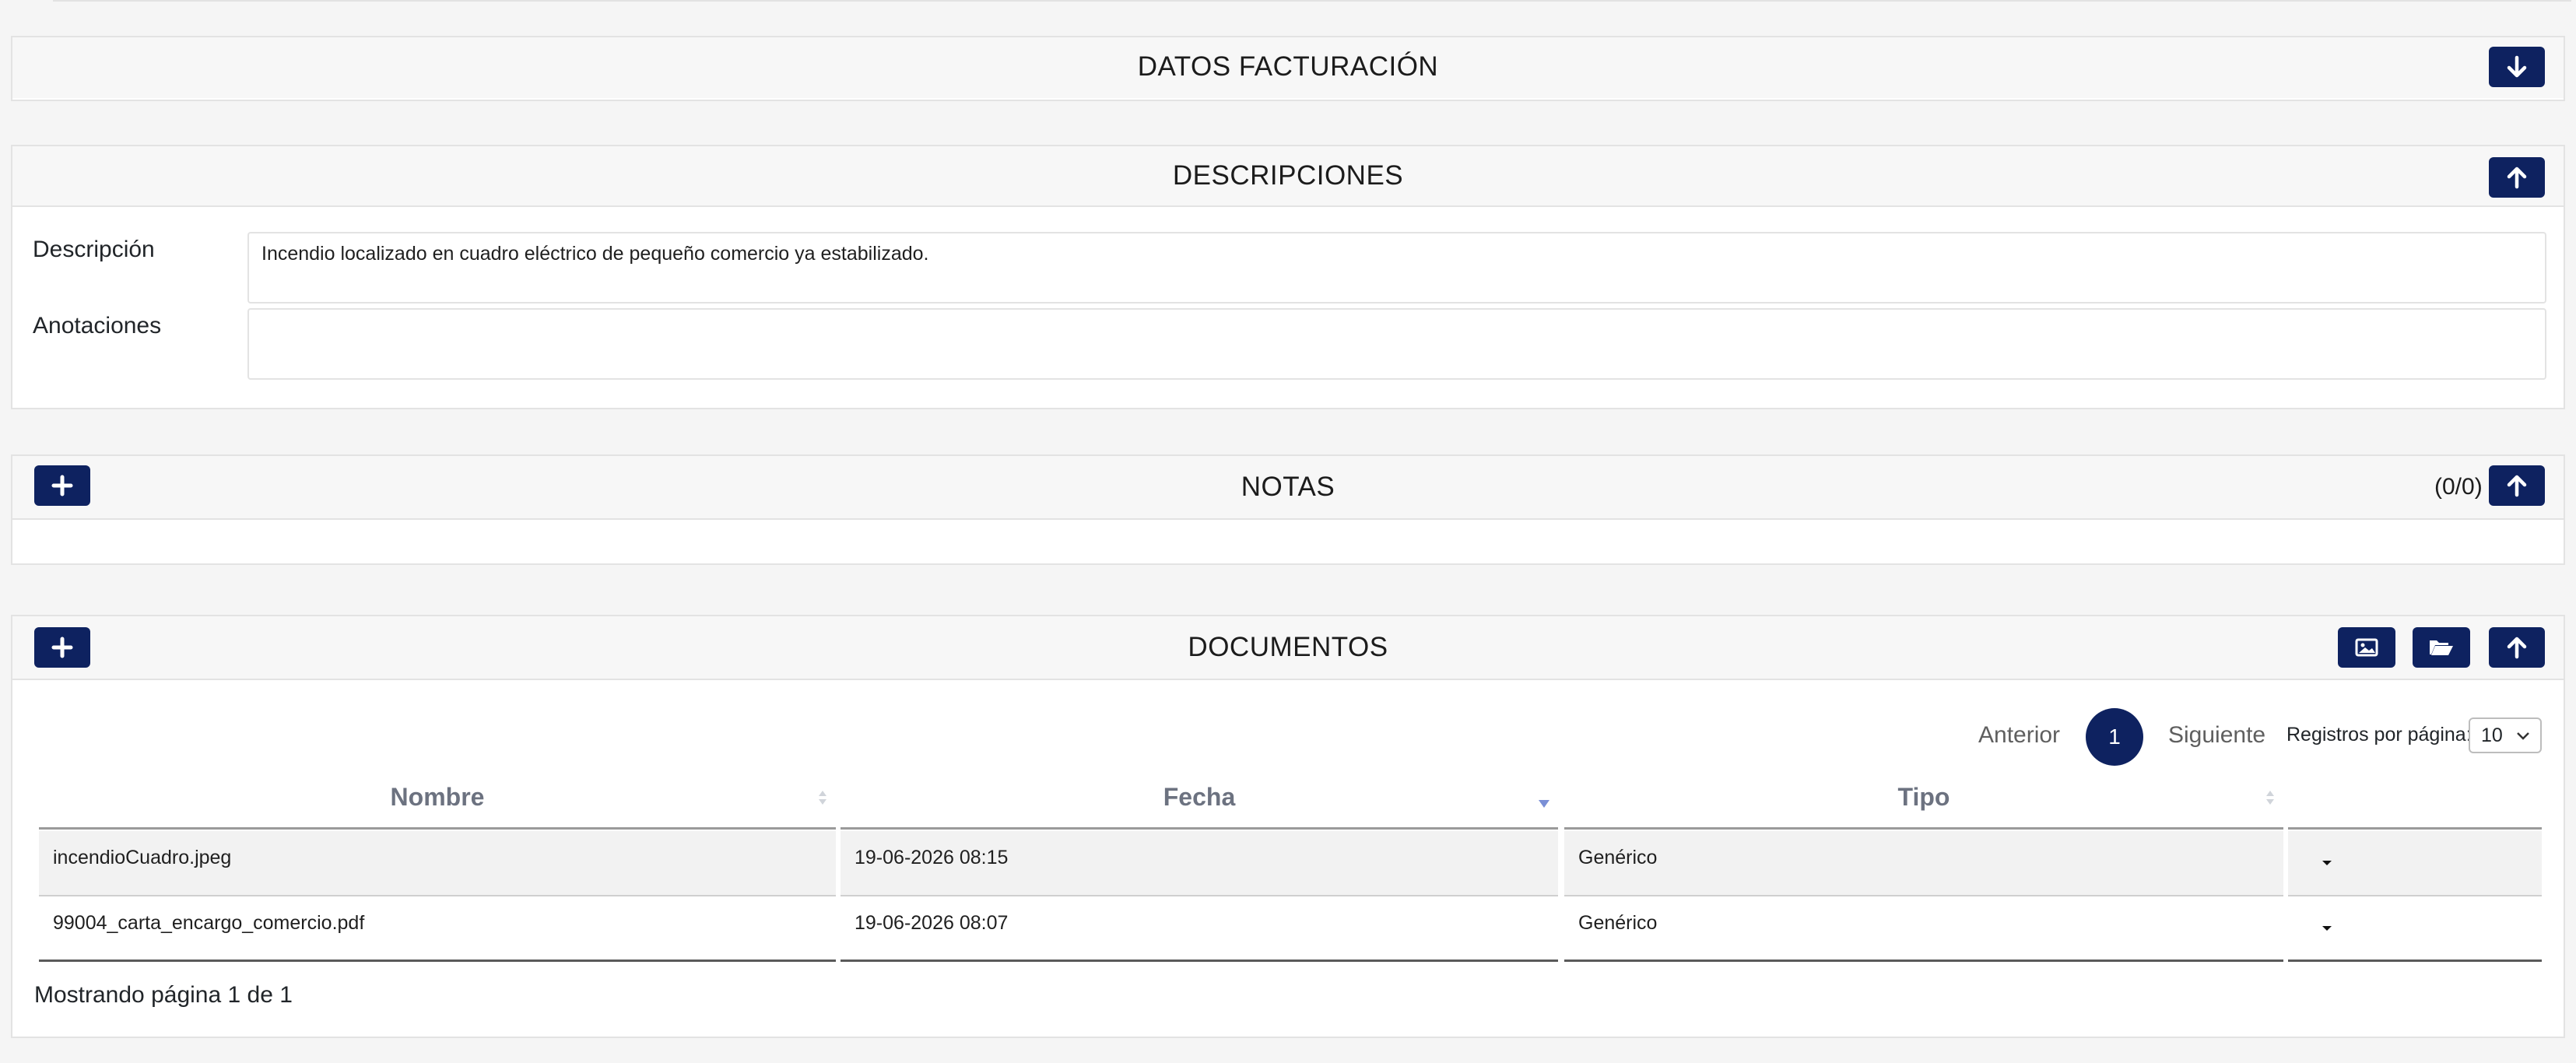  I want to click on documents-collapse-button, so click(2517, 647).